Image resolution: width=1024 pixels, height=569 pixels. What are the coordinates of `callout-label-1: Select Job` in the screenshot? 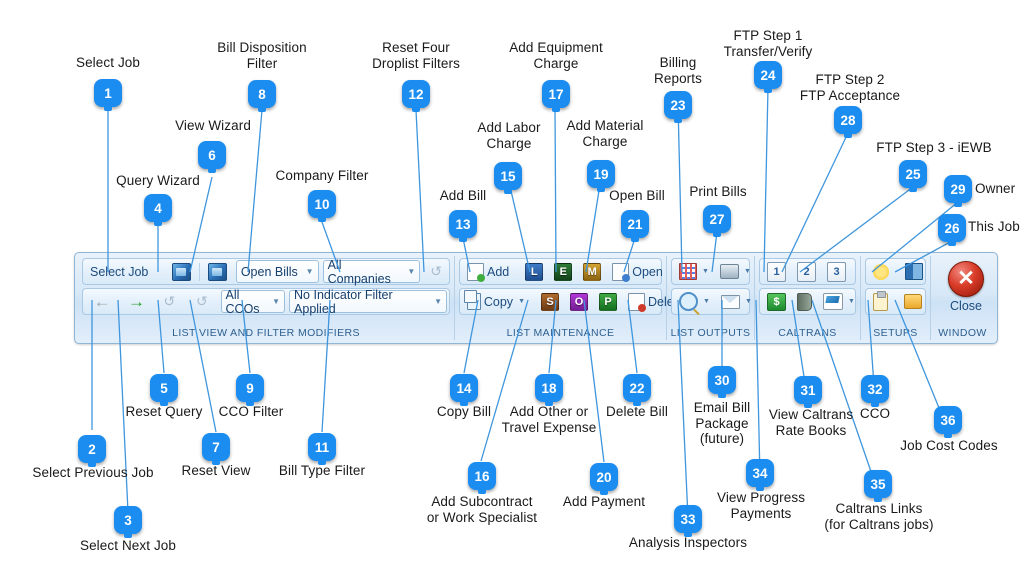 It's located at (108, 62).